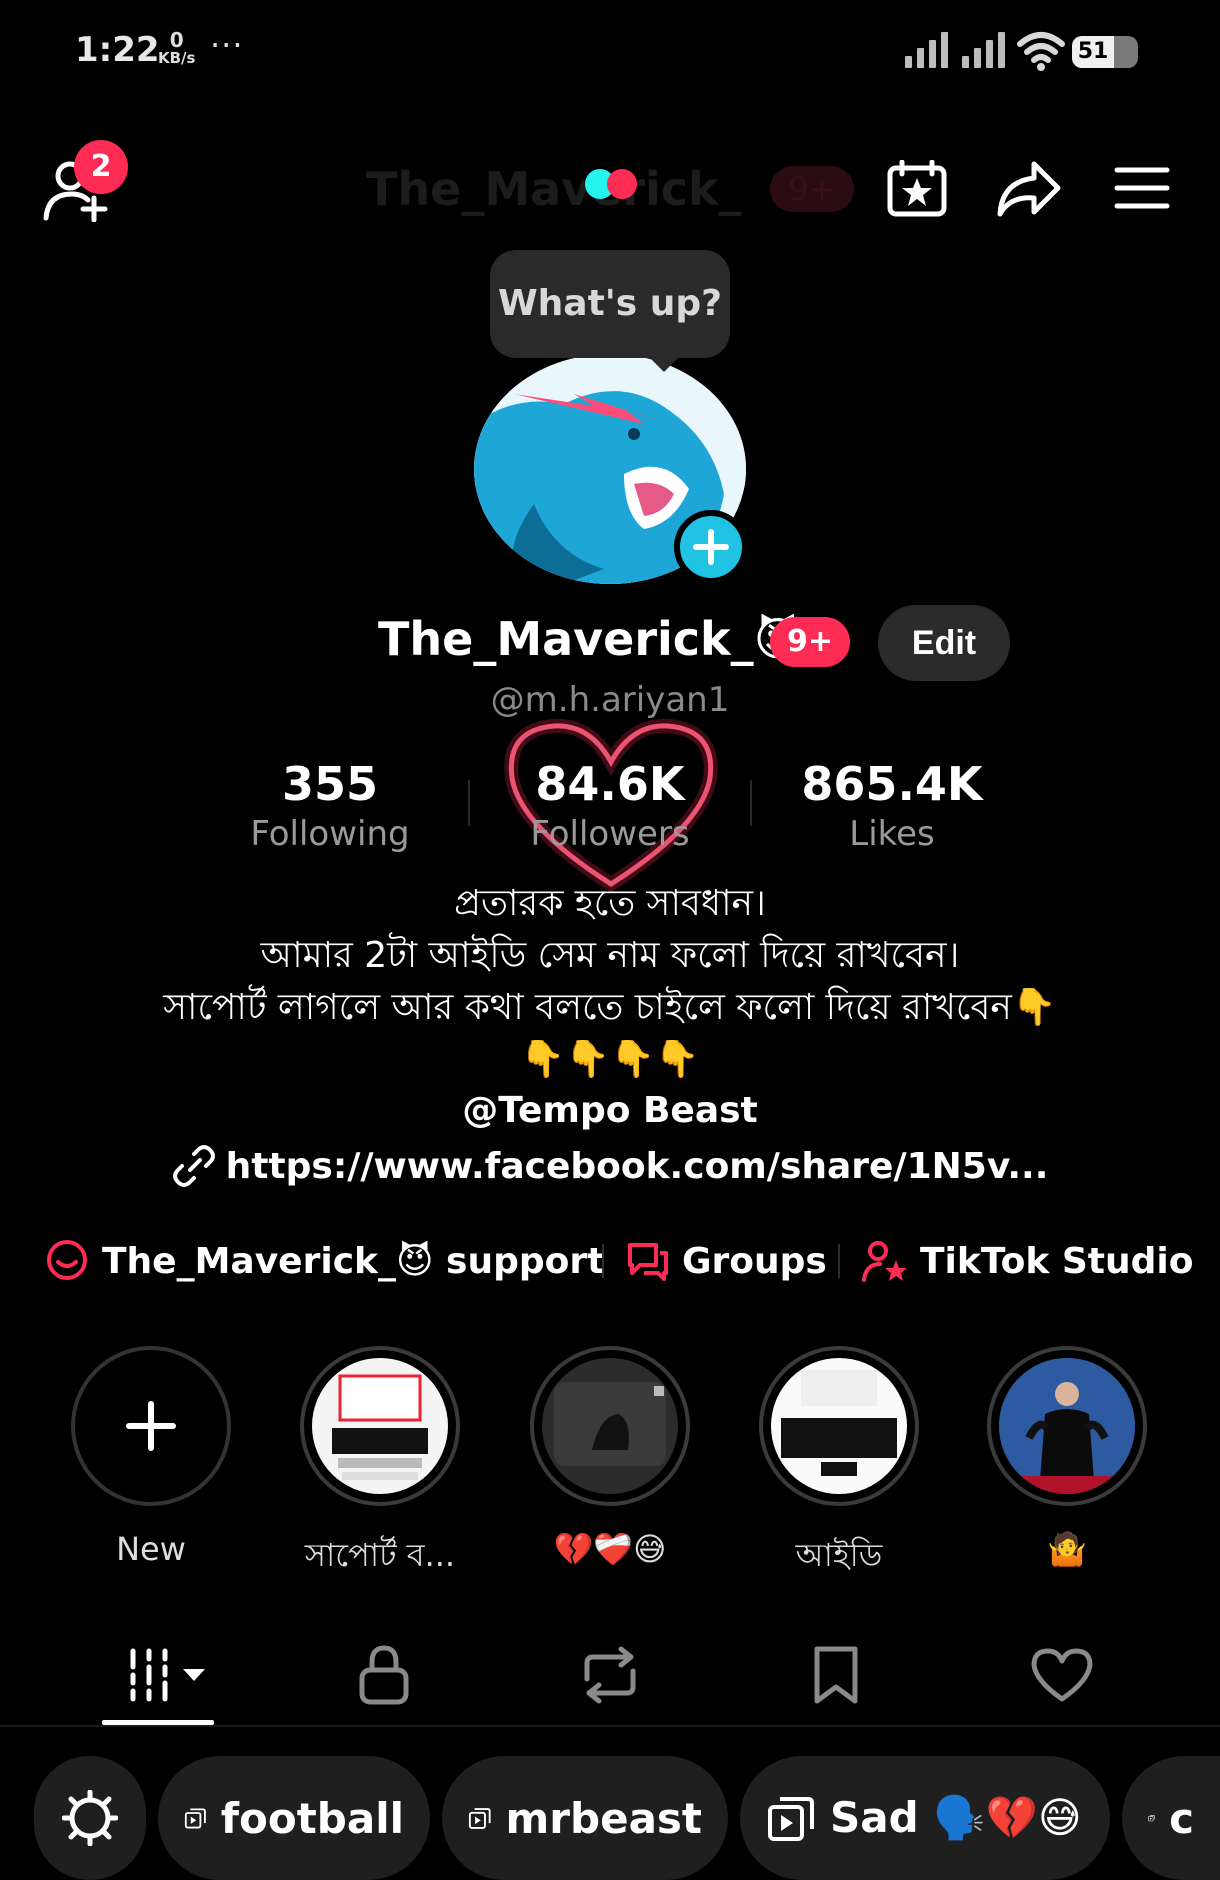 The width and height of the screenshot is (1220, 1880). Describe the element at coordinates (610, 1059) in the screenshot. I see `bio-line: 👇👇👇👇` at that location.